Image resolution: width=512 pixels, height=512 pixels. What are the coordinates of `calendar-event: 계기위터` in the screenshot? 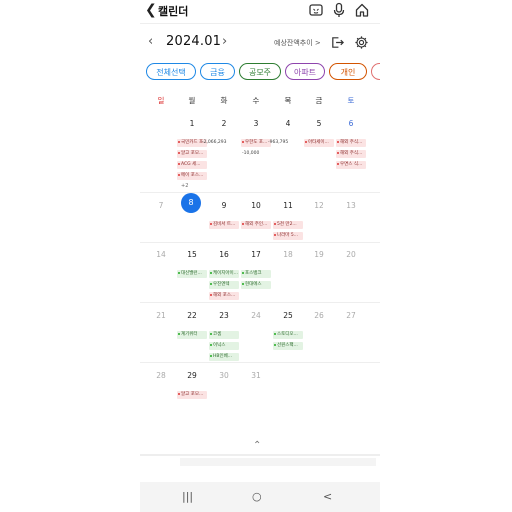 It's located at (192, 335).